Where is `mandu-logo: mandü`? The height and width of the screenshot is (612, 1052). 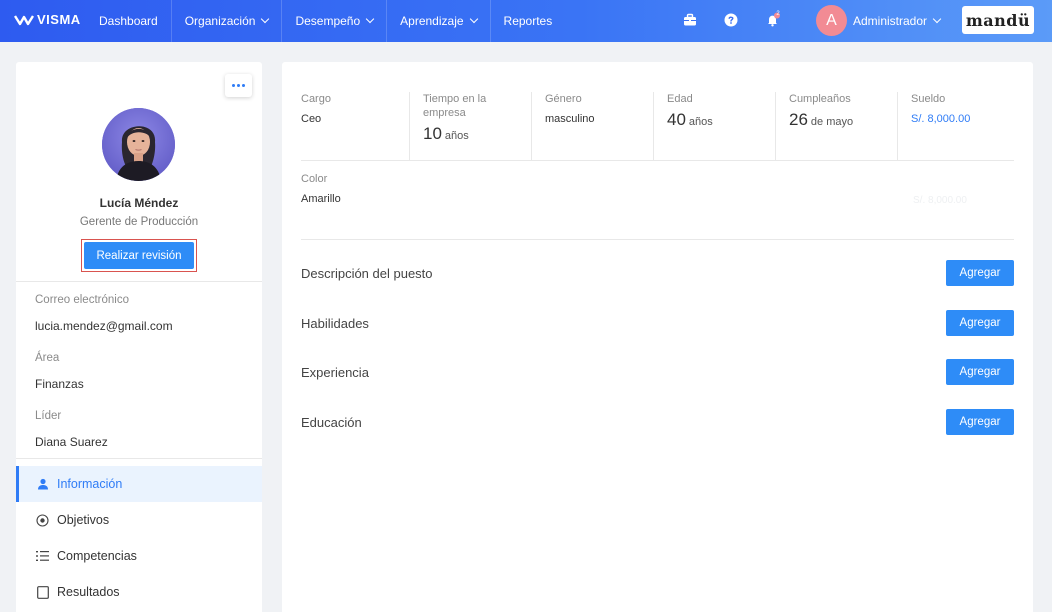 mandu-logo: mandü is located at coordinates (998, 20).